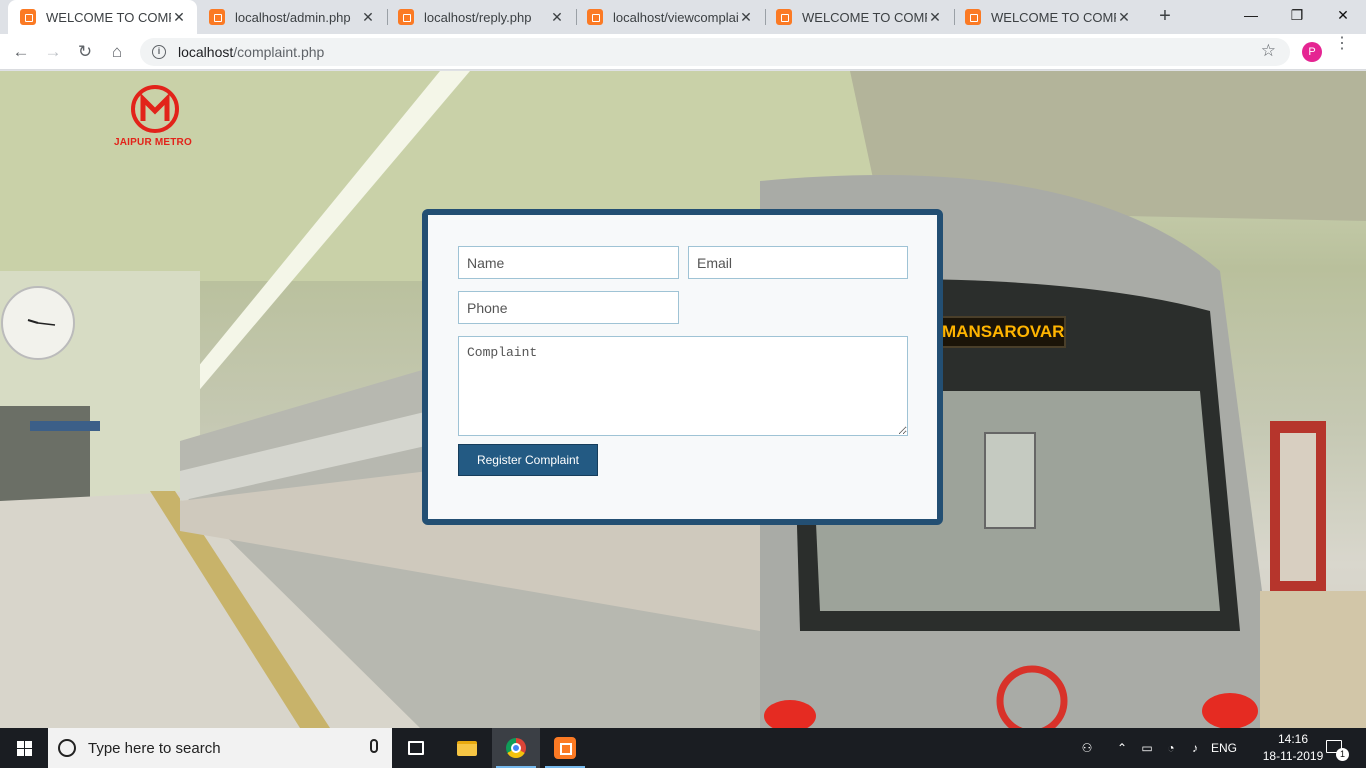  What do you see at coordinates (117, 52) in the screenshot?
I see `home-button: ⌂` at bounding box center [117, 52].